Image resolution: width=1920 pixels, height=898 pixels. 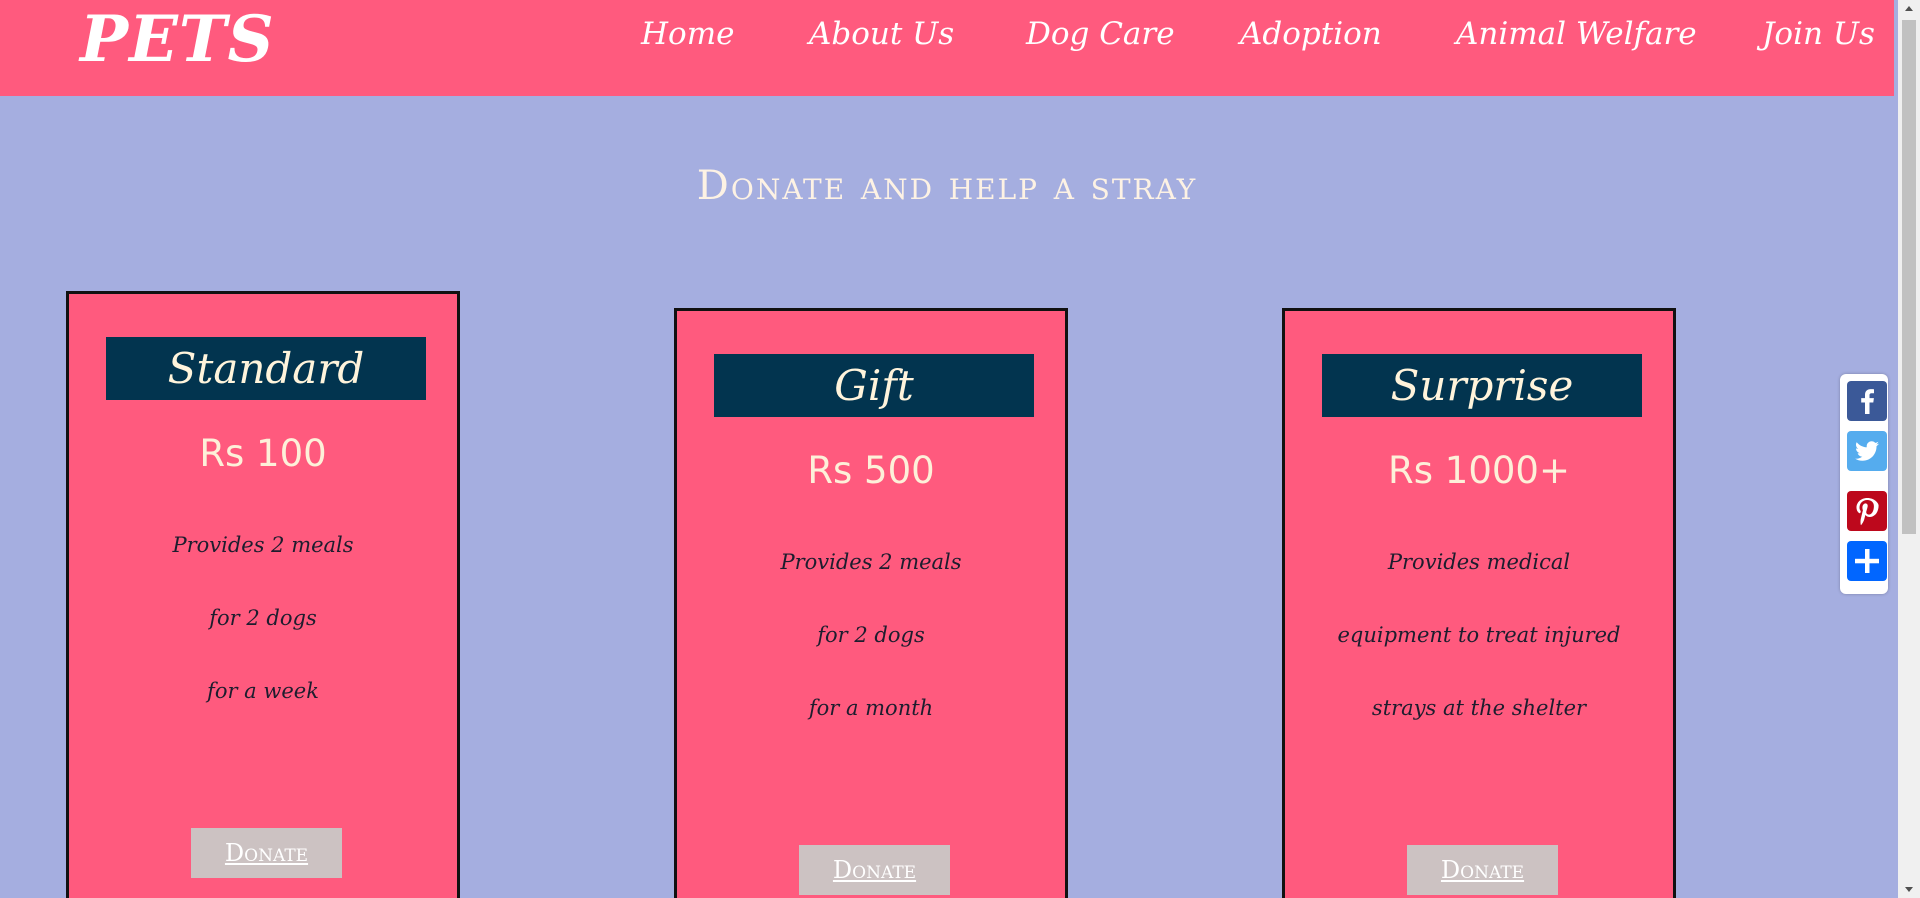 I want to click on card-title: Standard, so click(x=266, y=368).